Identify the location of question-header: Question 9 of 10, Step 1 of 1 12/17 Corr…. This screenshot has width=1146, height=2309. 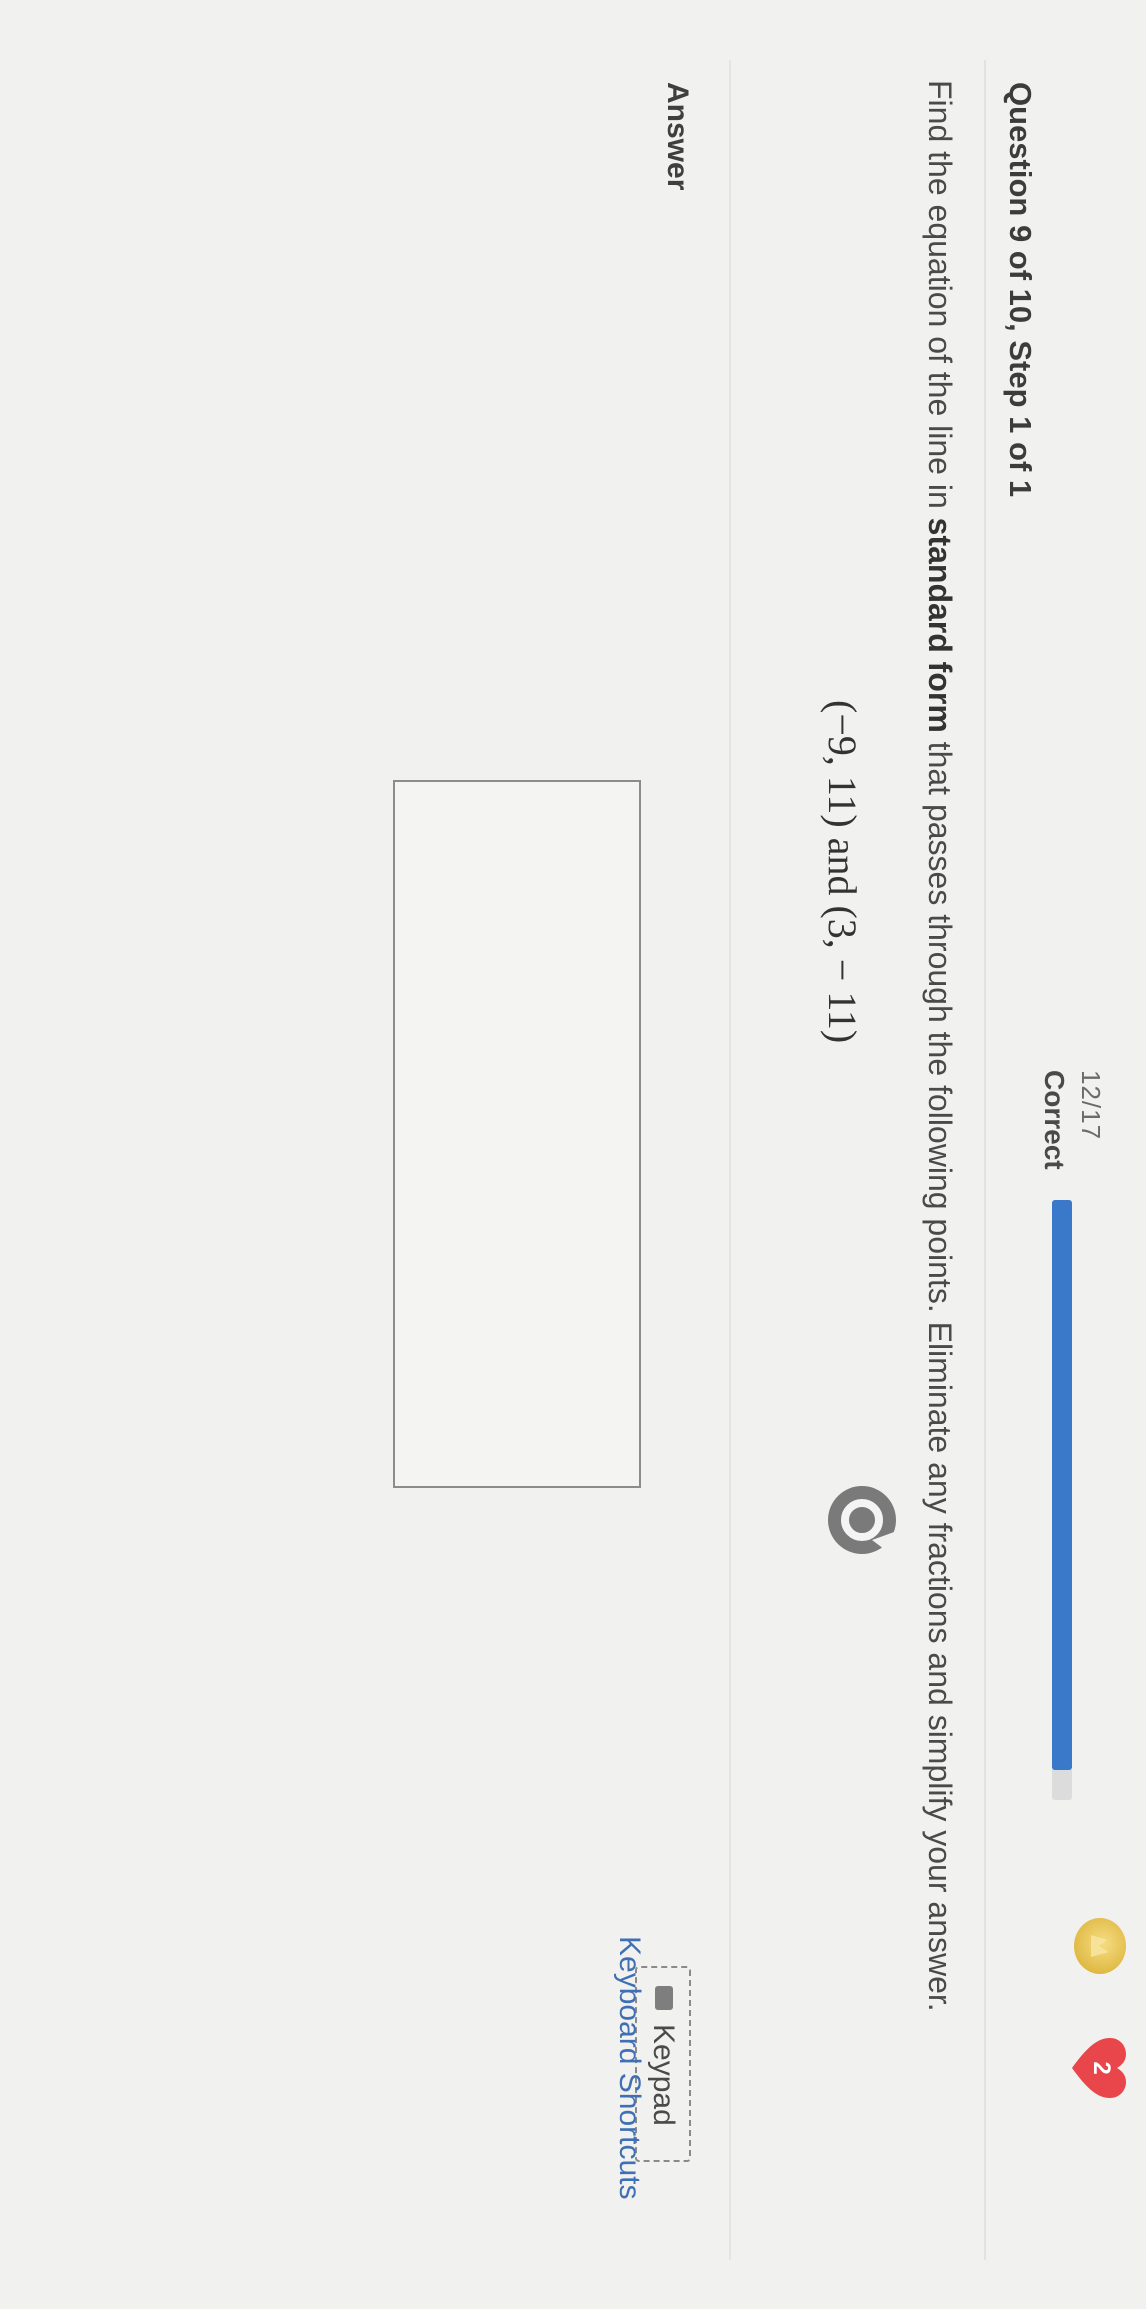
(1066, 1130).